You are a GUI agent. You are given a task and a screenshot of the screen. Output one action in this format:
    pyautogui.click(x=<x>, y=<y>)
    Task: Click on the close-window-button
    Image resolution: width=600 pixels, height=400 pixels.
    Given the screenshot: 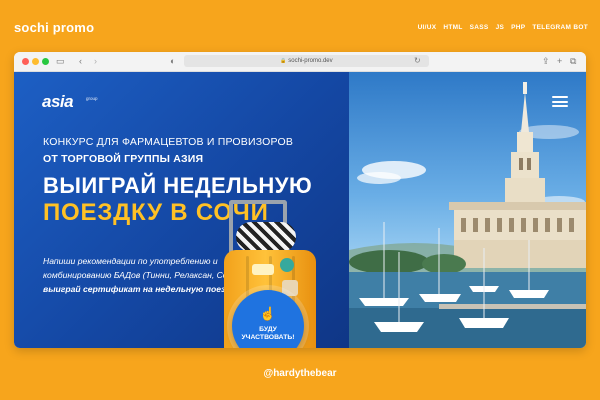 What is the action you would take?
    pyautogui.click(x=25, y=61)
    